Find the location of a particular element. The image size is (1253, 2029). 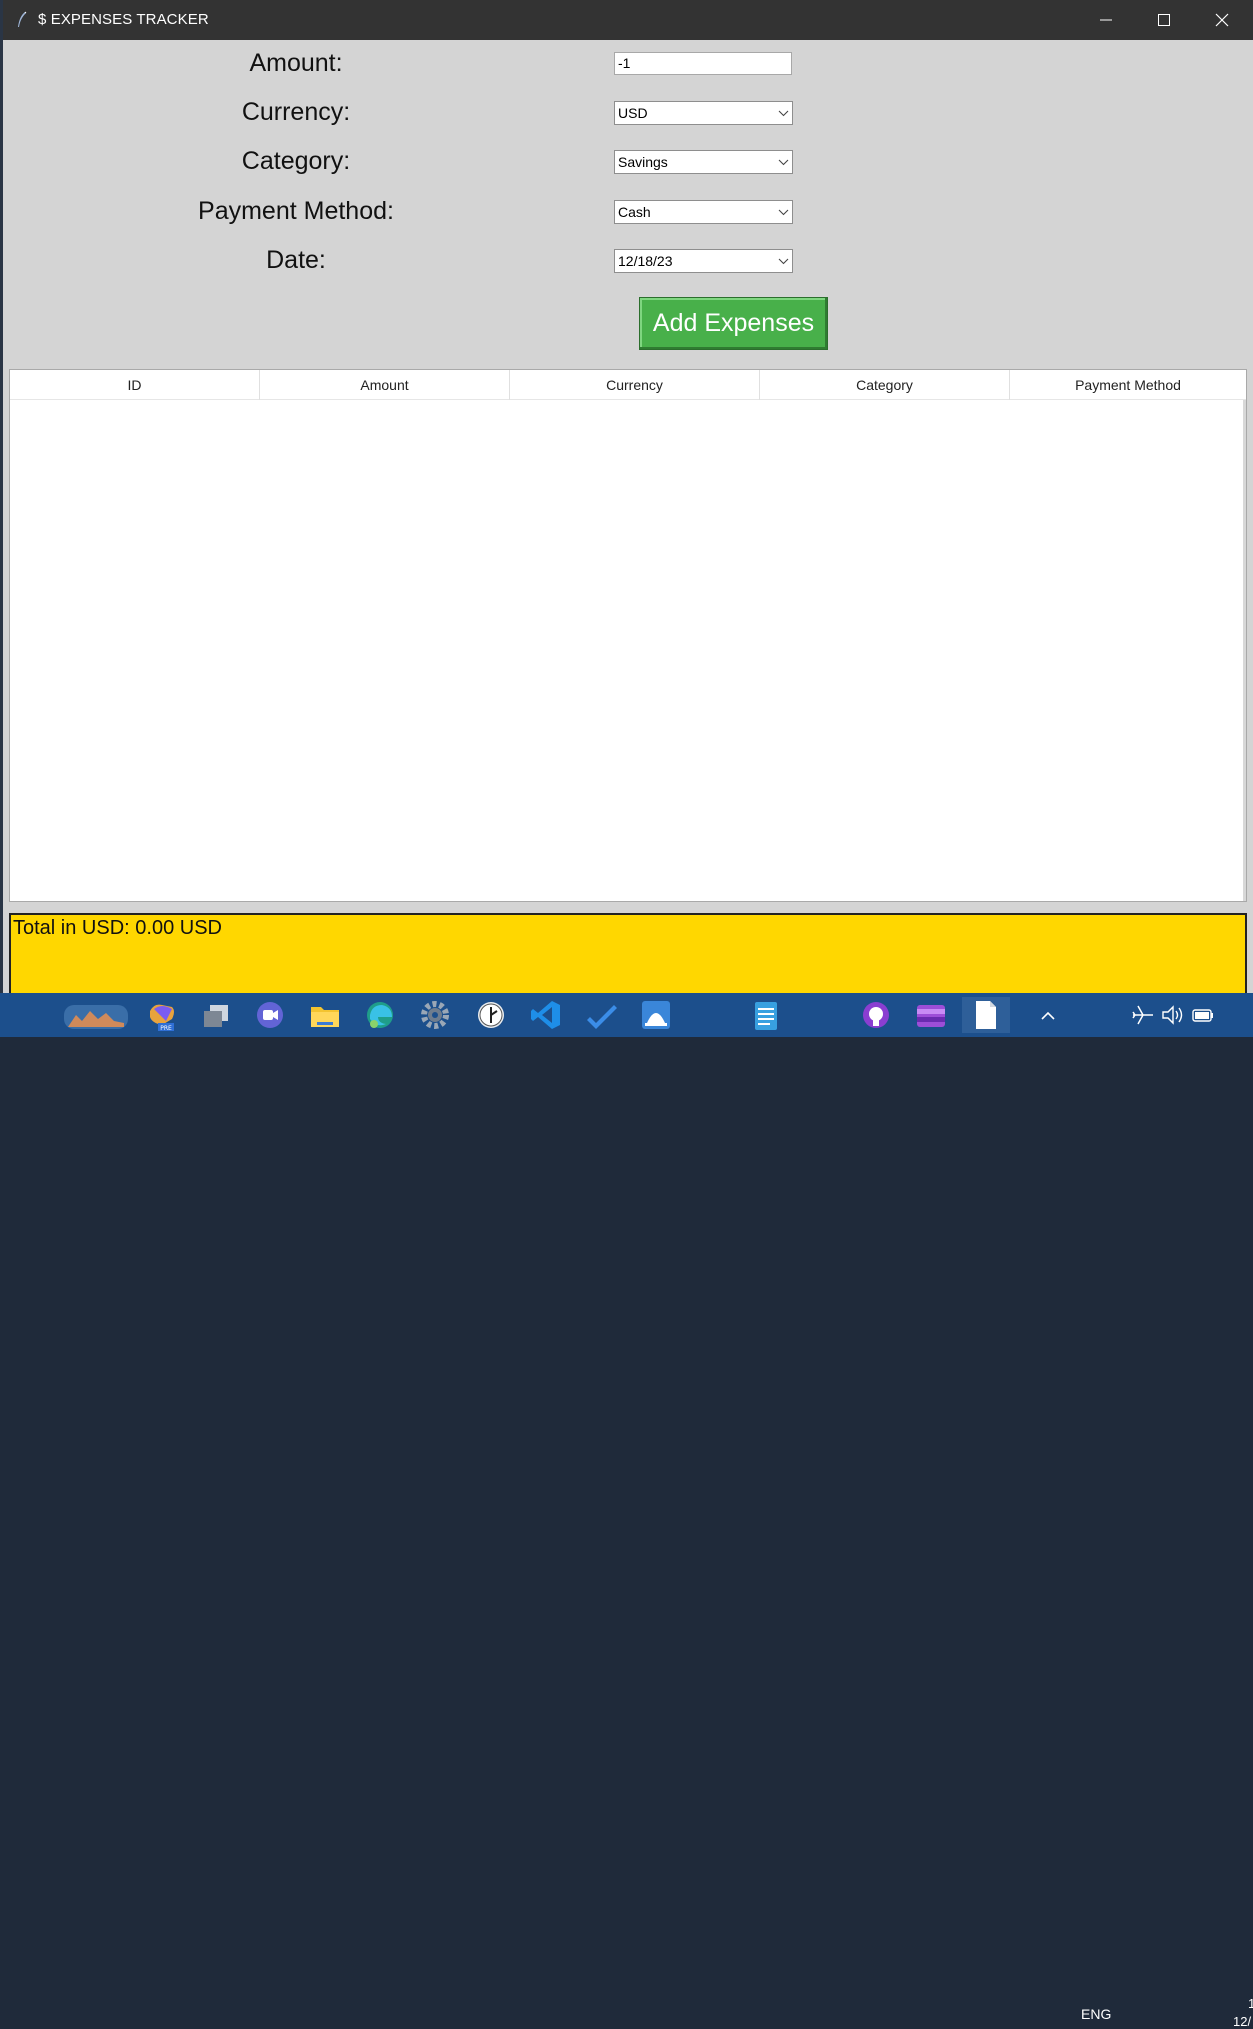

feather-icon is located at coordinates (22, 19).